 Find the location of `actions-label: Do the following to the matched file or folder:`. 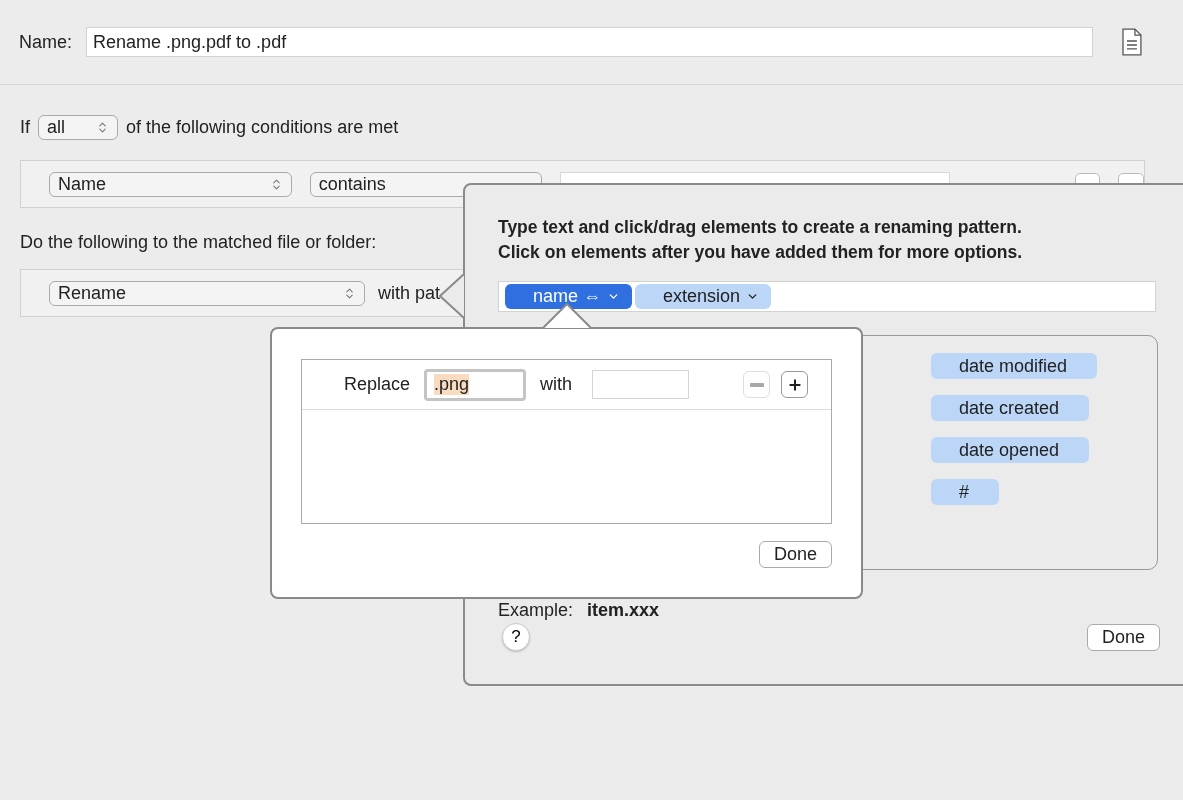

actions-label: Do the following to the matched file or folder: is located at coordinates (198, 242).